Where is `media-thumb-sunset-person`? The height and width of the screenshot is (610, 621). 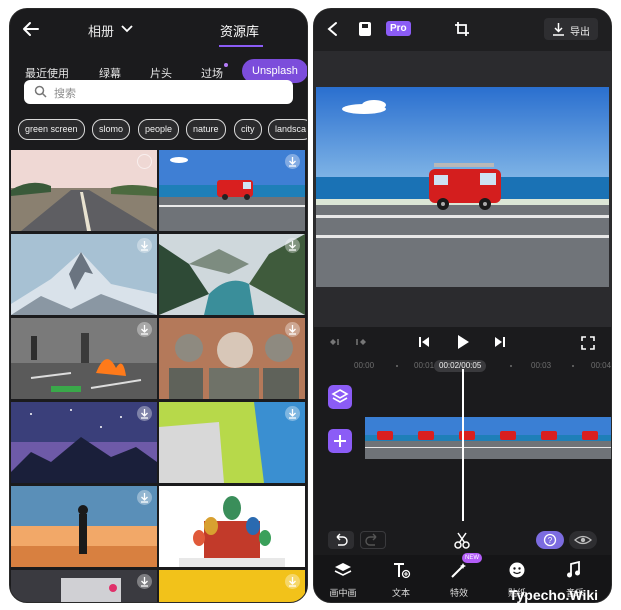 media-thumb-sunset-person is located at coordinates (84, 526).